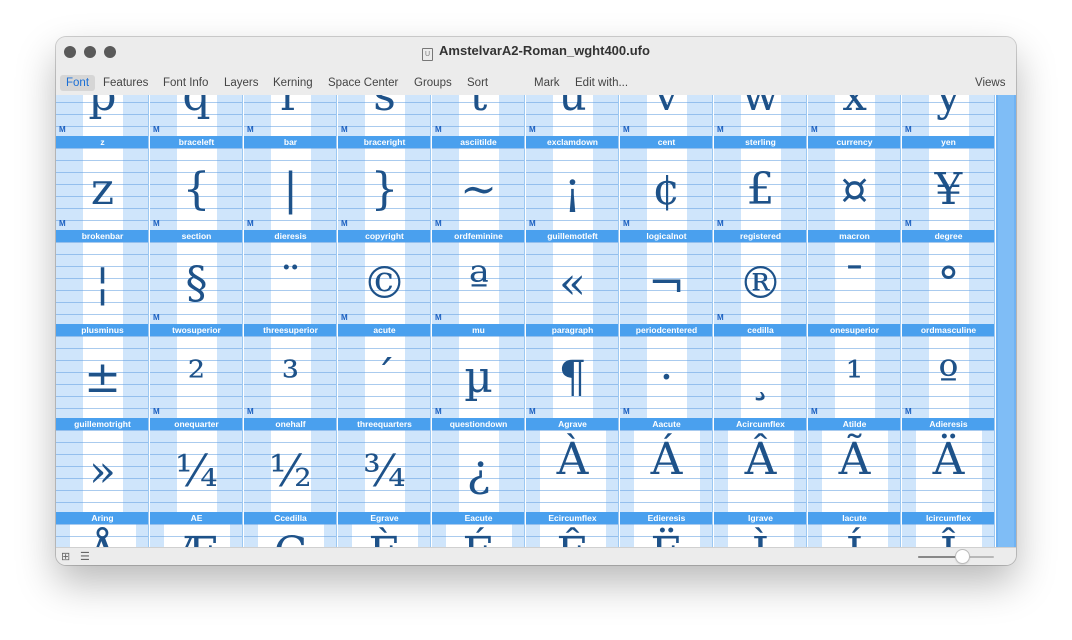 This screenshot has width=1072, height=640. What do you see at coordinates (666, 183) in the screenshot?
I see `glyph-cell: cent ¢ M` at bounding box center [666, 183].